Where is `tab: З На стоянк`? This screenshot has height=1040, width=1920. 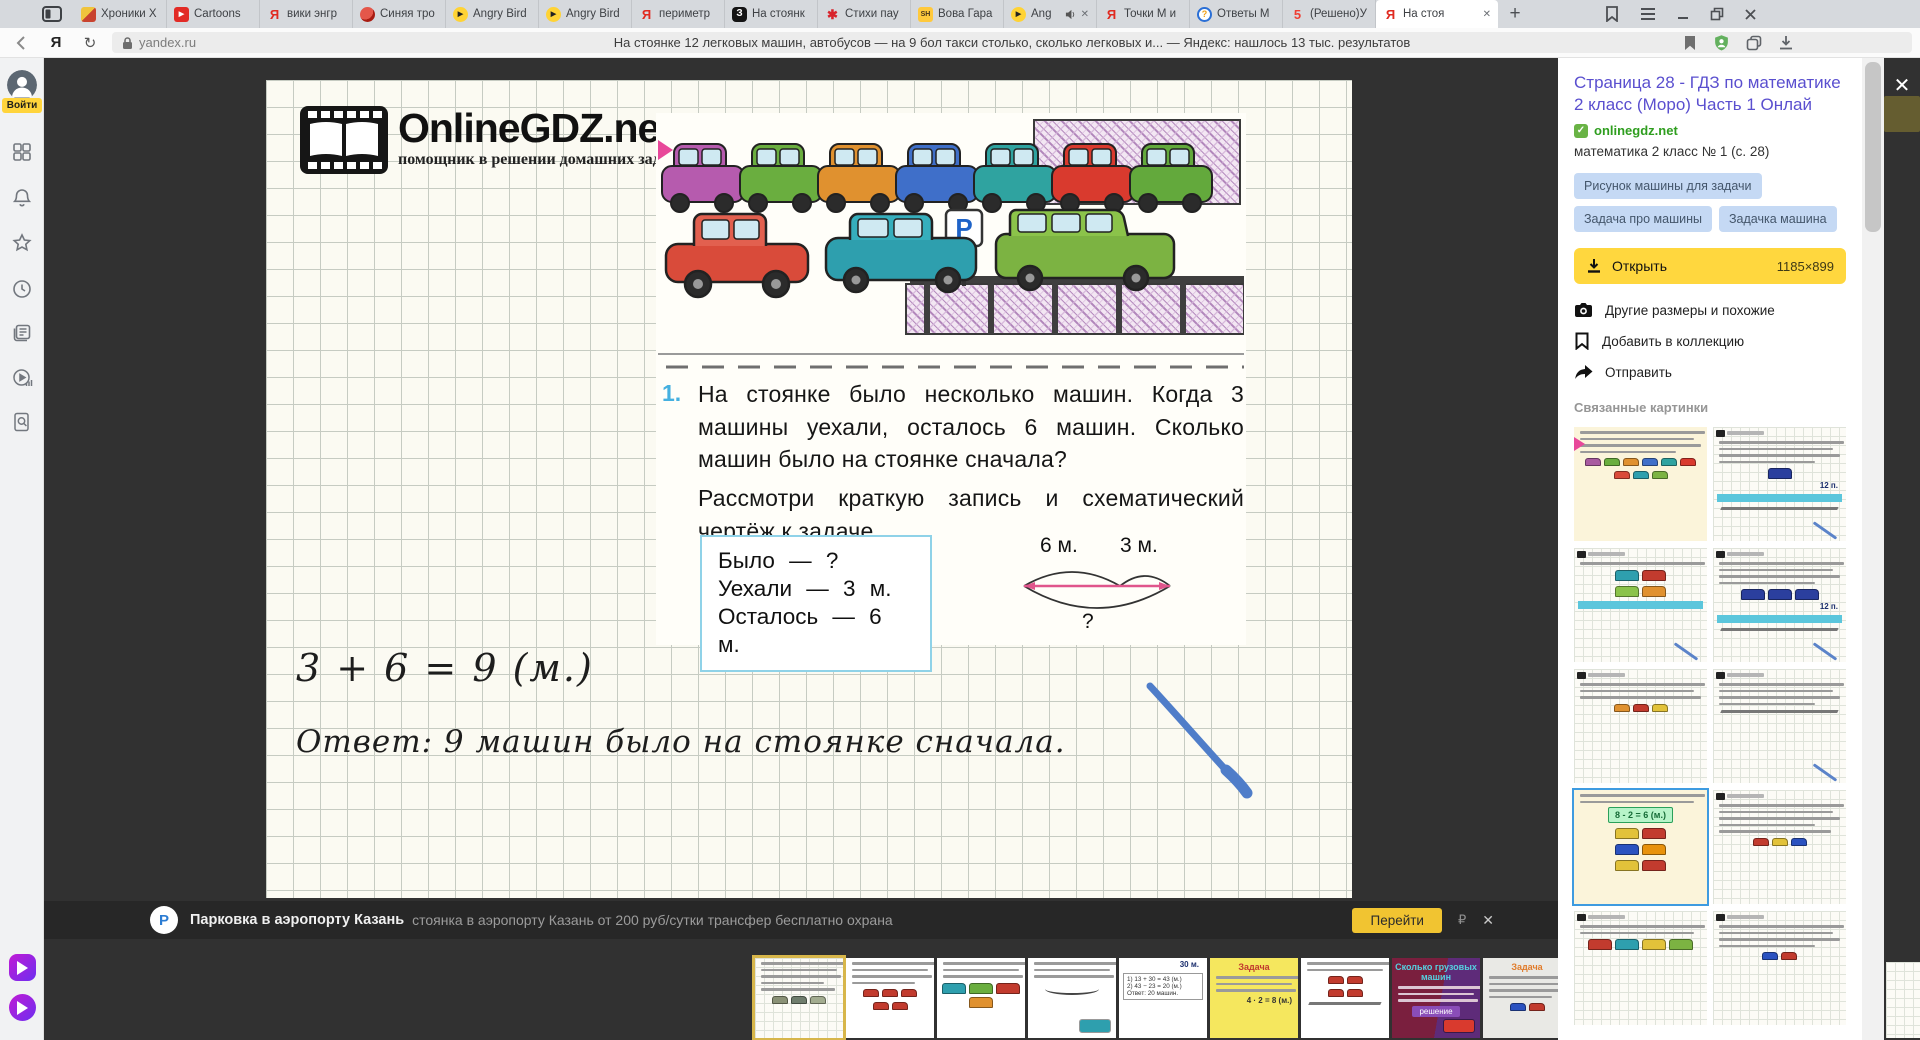
tab: З На стоянк is located at coordinates (771, 14).